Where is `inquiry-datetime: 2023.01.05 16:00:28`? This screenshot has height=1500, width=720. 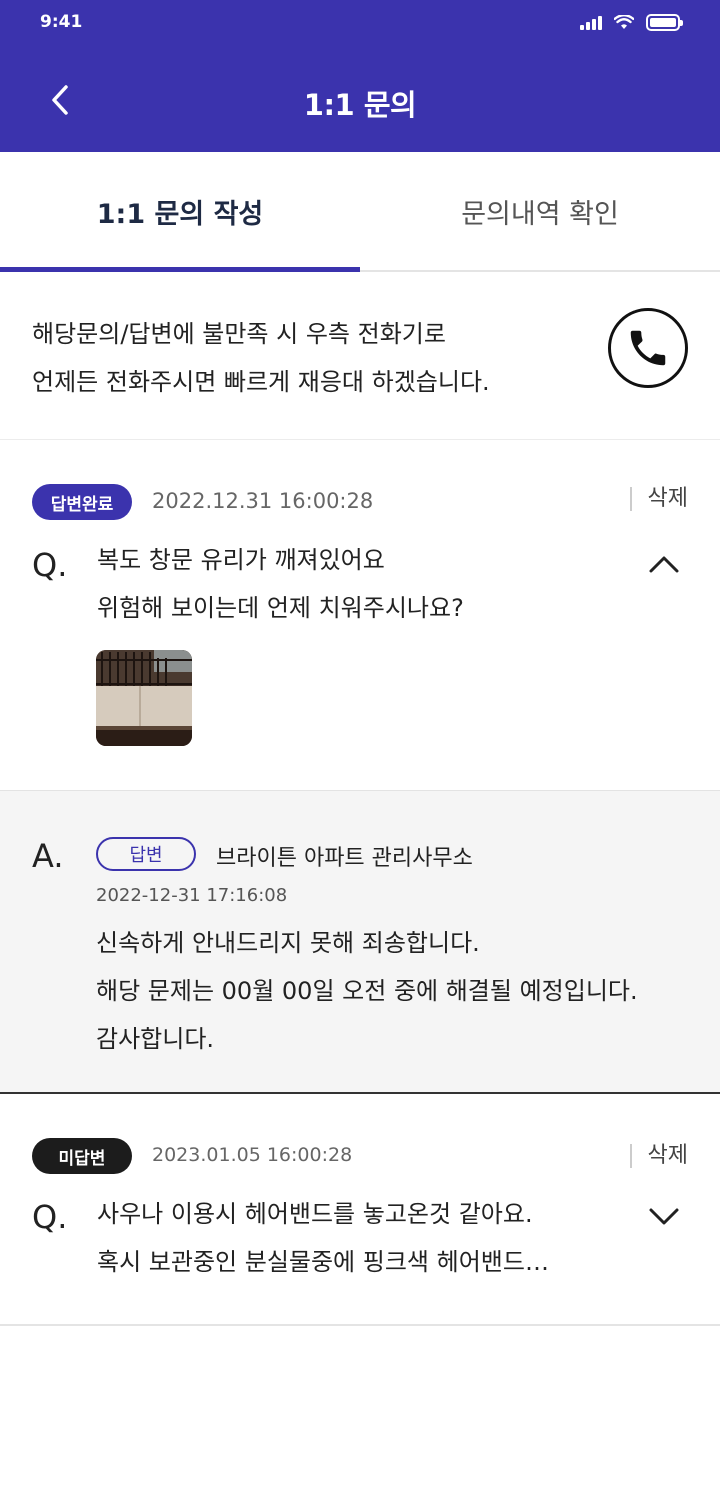 inquiry-datetime: 2023.01.05 16:00:28 is located at coordinates (252, 1155).